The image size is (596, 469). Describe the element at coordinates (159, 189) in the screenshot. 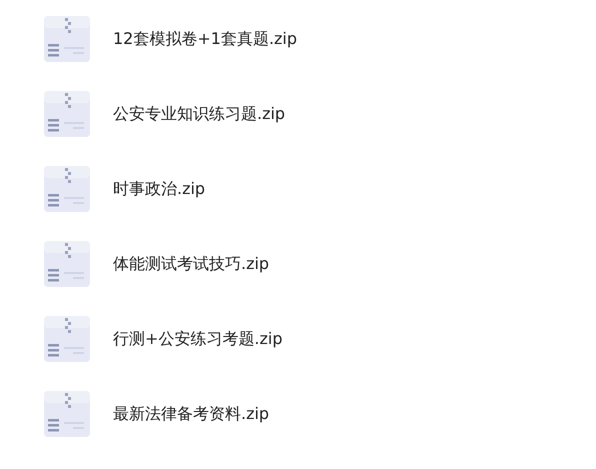

I see `file-name: 时事政治.zip` at that location.